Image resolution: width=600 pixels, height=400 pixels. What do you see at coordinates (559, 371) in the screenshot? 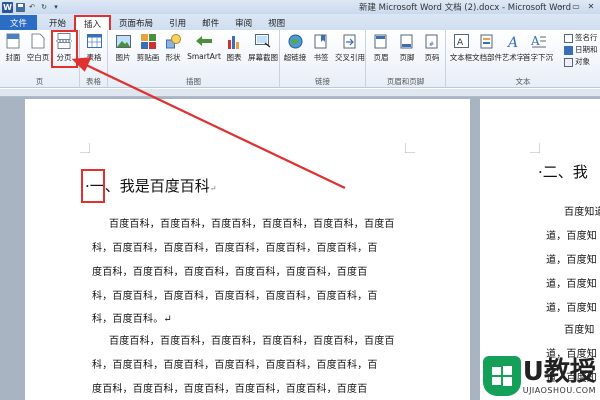
I see `watermark-brand: U教授` at bounding box center [559, 371].